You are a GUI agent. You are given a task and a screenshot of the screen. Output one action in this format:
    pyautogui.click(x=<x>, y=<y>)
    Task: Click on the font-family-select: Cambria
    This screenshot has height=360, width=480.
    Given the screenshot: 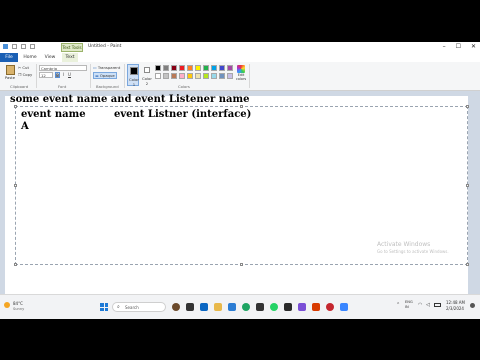 What is the action you would take?
    pyautogui.click(x=63, y=68)
    